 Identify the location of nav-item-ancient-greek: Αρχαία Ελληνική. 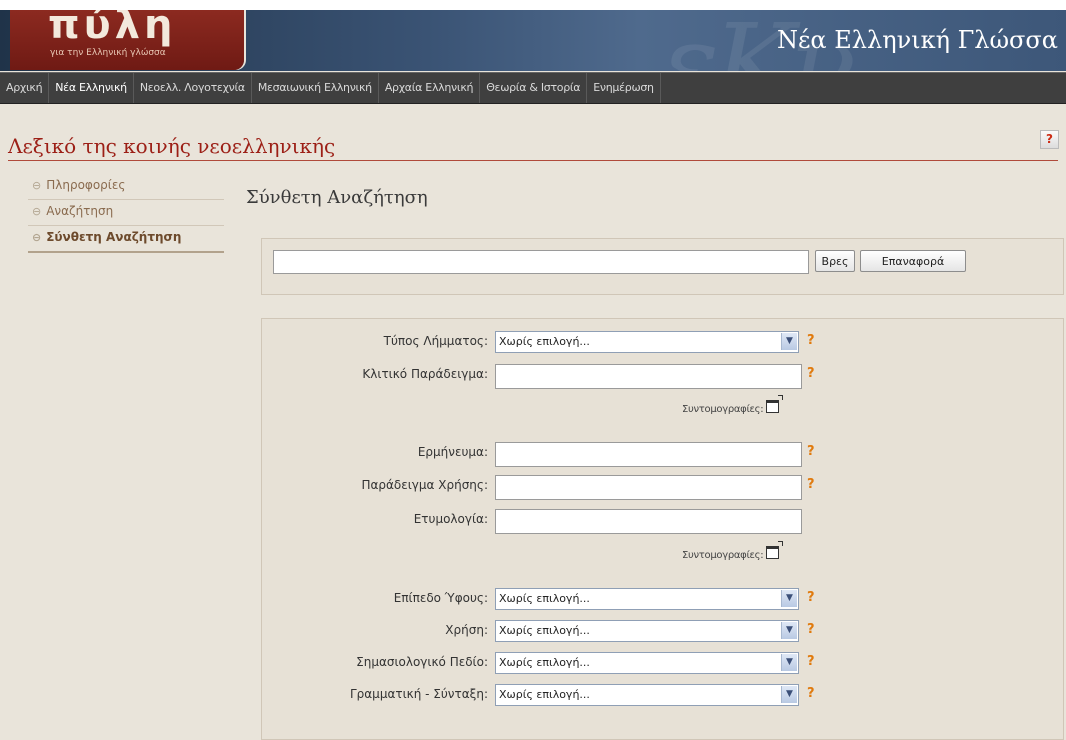
(430, 88).